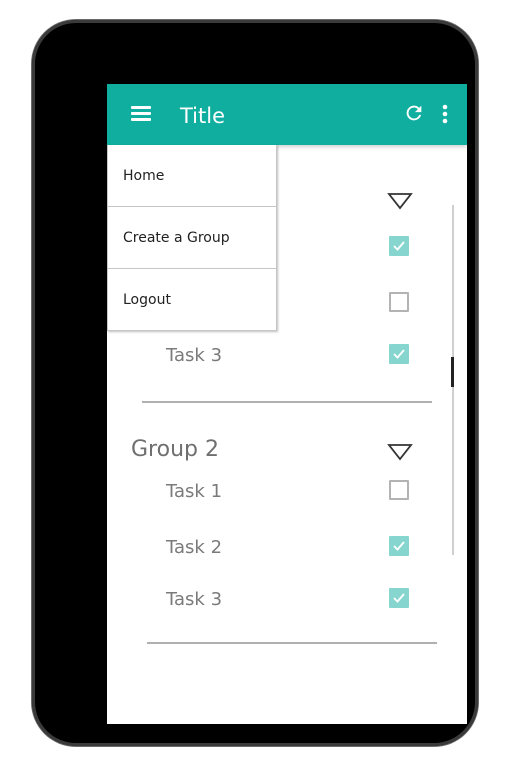 Image resolution: width=510 pixels, height=763 pixels. Describe the element at coordinates (192, 300) in the screenshot. I see `menu-item-logout: Logout` at that location.